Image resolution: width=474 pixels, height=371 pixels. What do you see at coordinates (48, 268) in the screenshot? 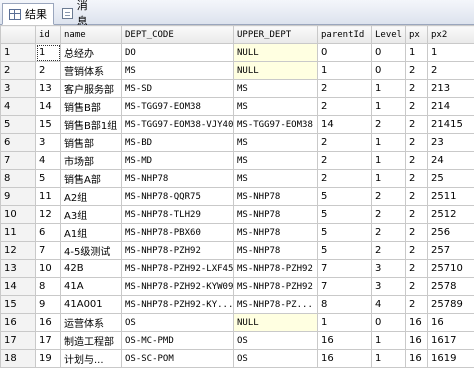
I see `id-cell: 10` at bounding box center [48, 268].